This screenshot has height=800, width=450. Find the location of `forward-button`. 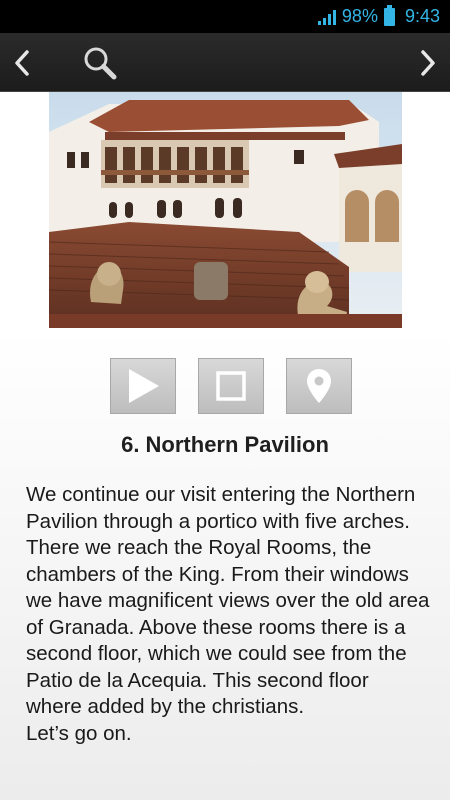

forward-button is located at coordinates (428, 62).